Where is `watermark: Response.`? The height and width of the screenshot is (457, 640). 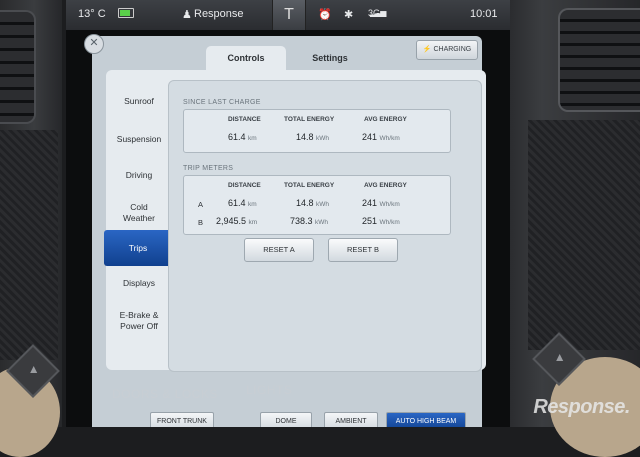
watermark: Response. is located at coordinates (581, 407).